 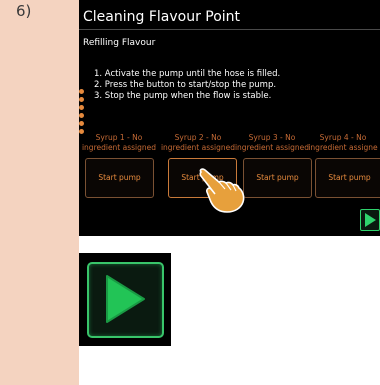 What do you see at coordinates (343, 147) in the screenshot?
I see `syrup-4-status: ingredient assigne` at bounding box center [343, 147].